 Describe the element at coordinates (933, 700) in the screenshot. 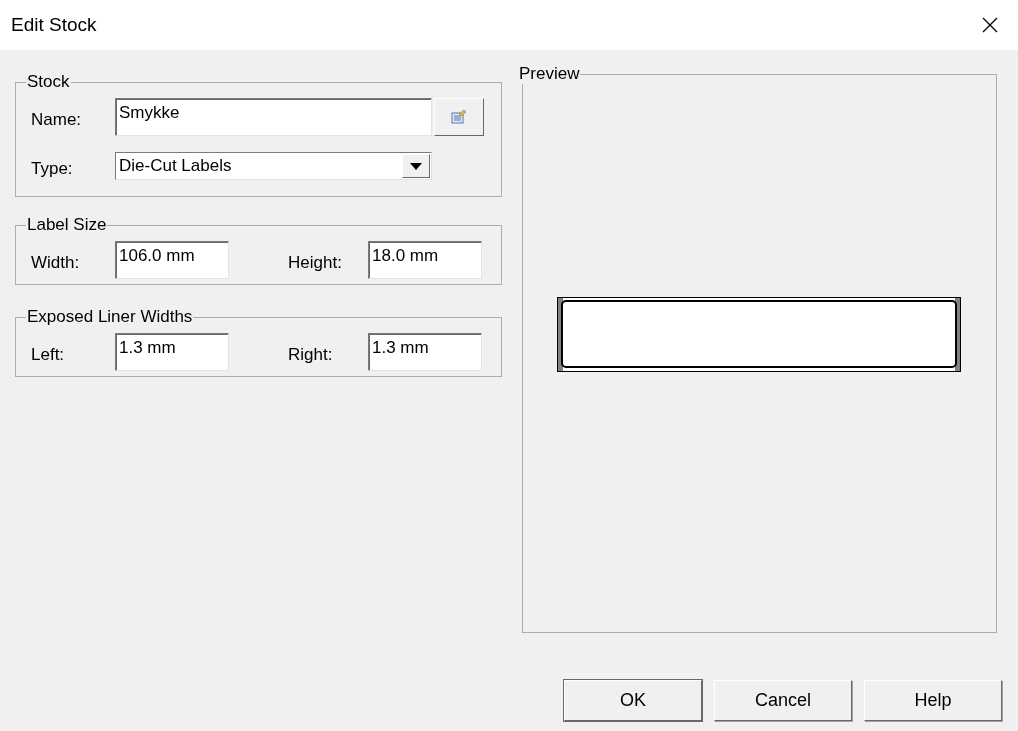

I see `dialog-button: Help` at that location.